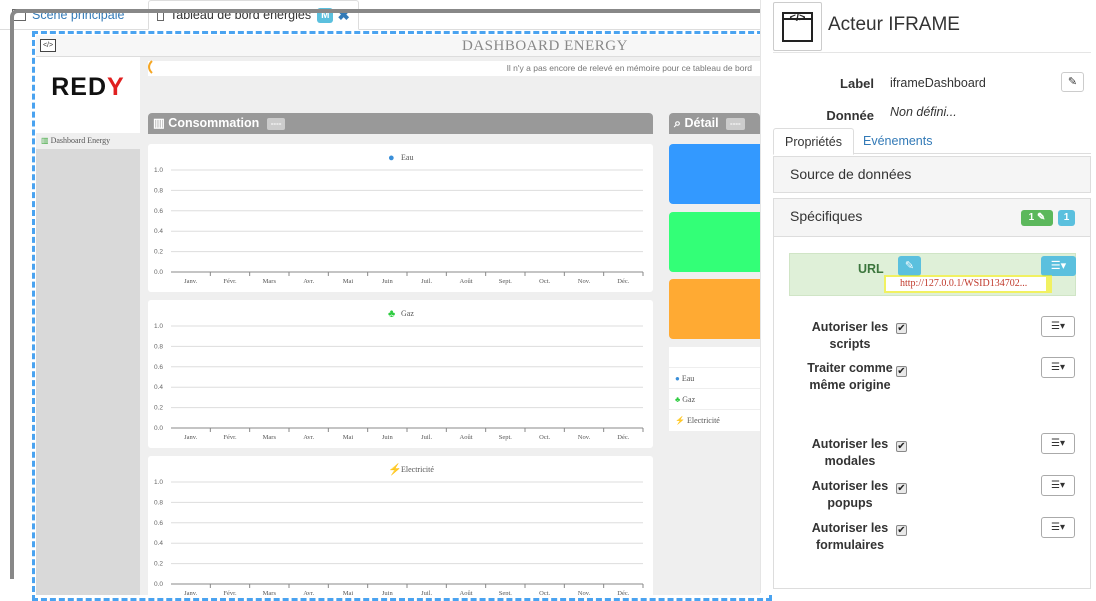 This screenshot has width=1096, height=601. Describe the element at coordinates (1041, 217) in the screenshot. I see `pencil-icon: ✎` at that location.